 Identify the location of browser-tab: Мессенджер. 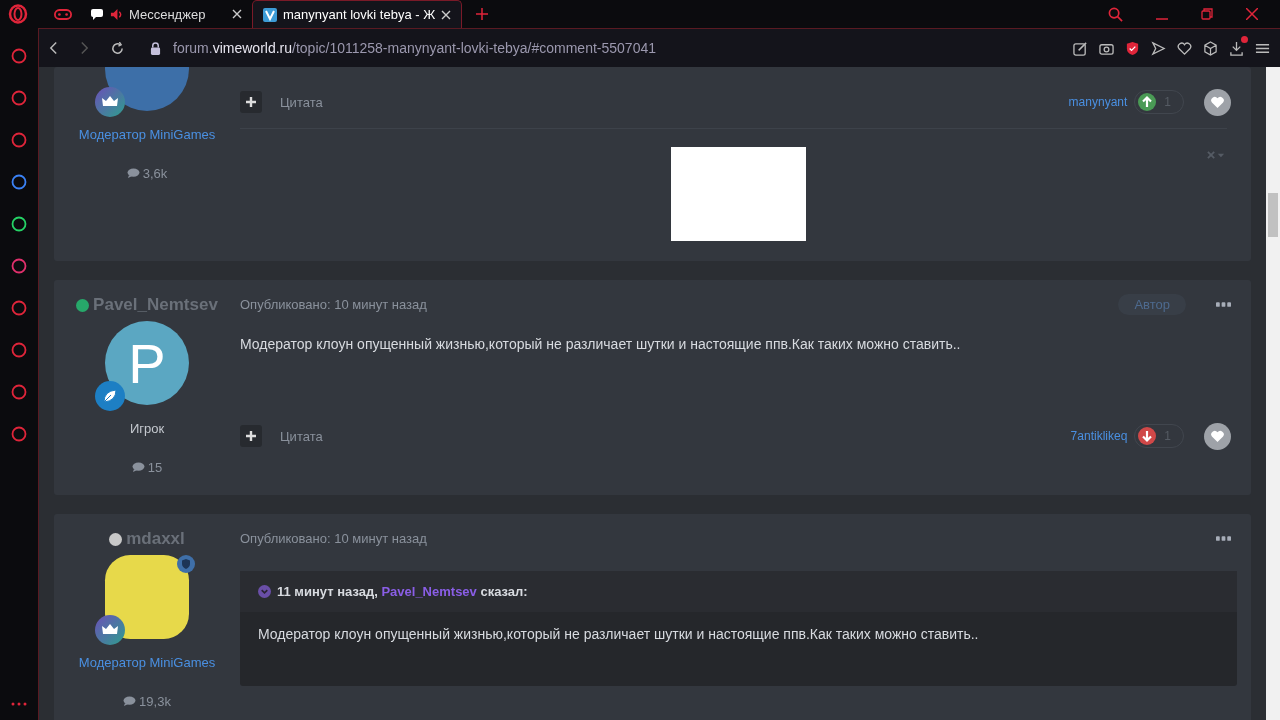
(166, 14).